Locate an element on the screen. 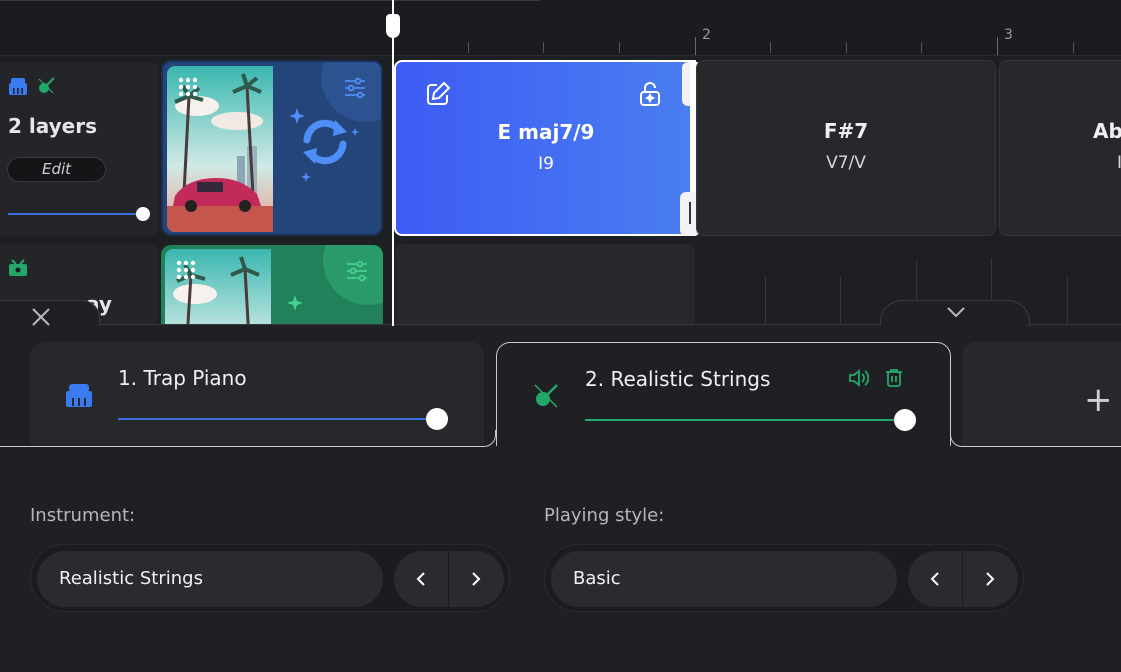 Image resolution: width=1121 pixels, height=672 pixels. playing-style-next-button is located at coordinates (990, 579).